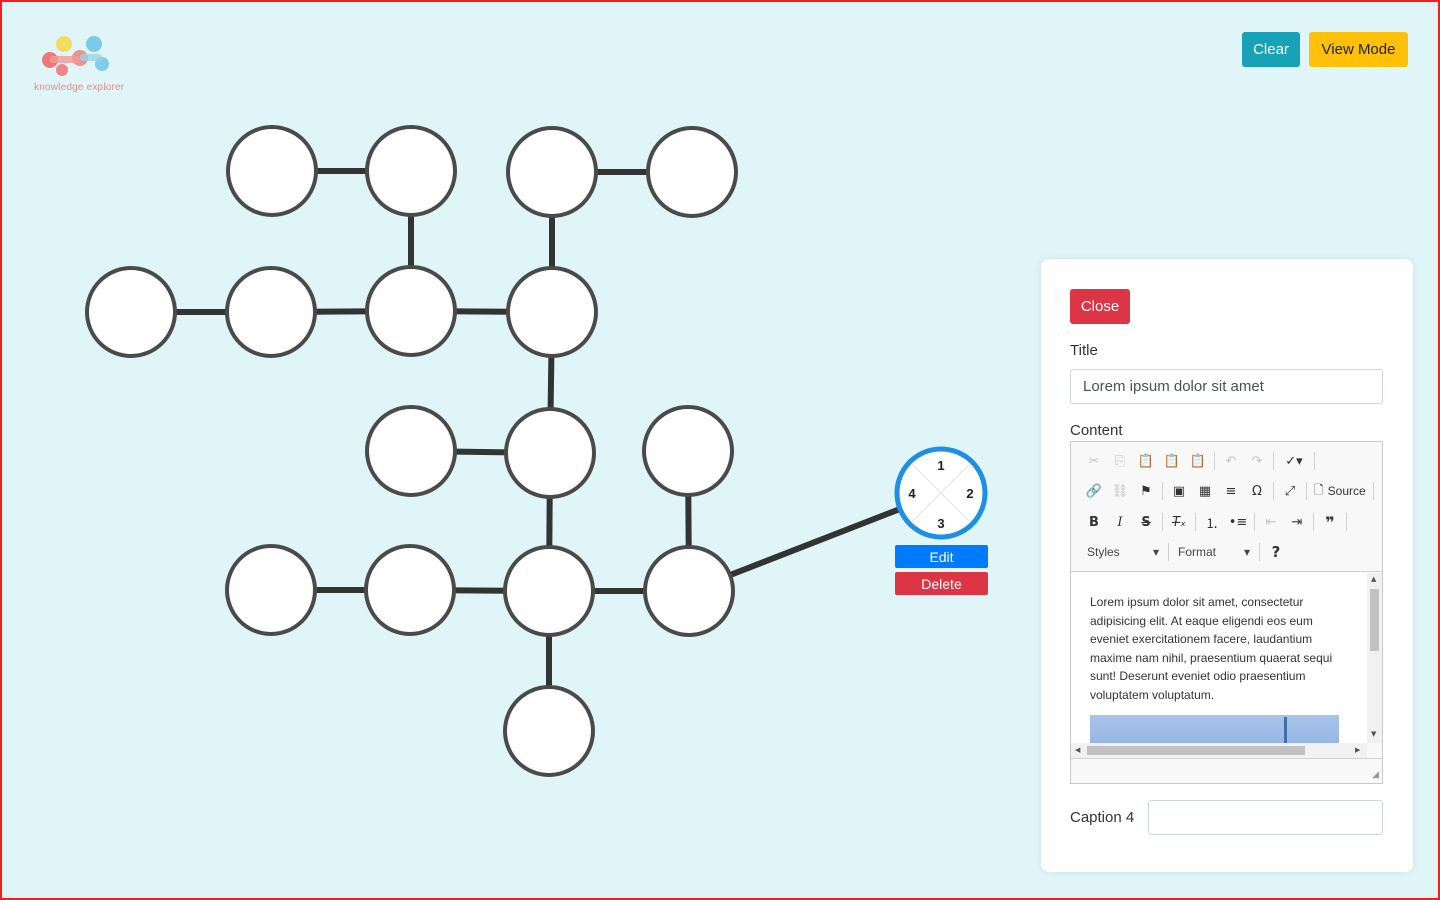 This screenshot has width=1440, height=900. What do you see at coordinates (1297, 522) in the screenshot?
I see `indent-icon: ⇥` at bounding box center [1297, 522].